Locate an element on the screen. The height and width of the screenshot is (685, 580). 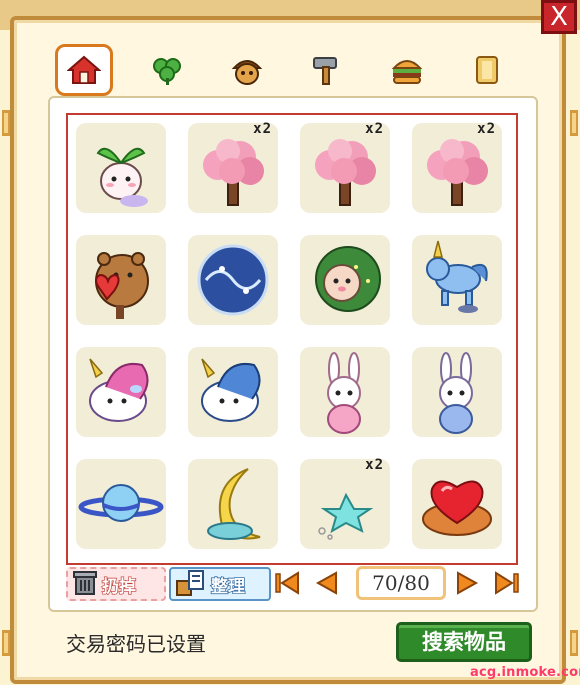
next-page-icon is located at coordinates (467, 583).